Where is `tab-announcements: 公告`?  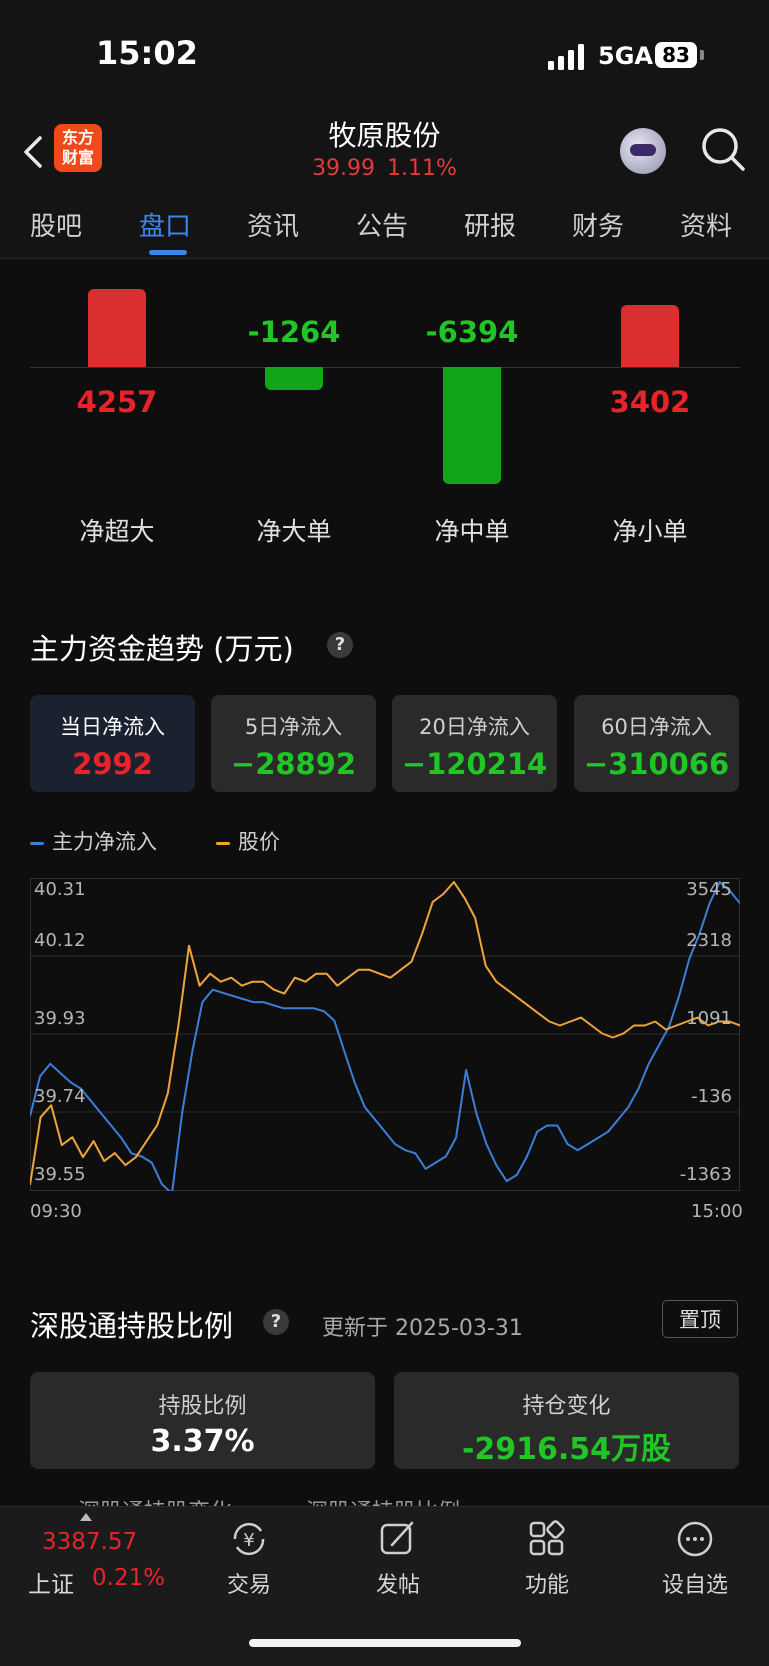 tab-announcements: 公告 is located at coordinates (382, 224).